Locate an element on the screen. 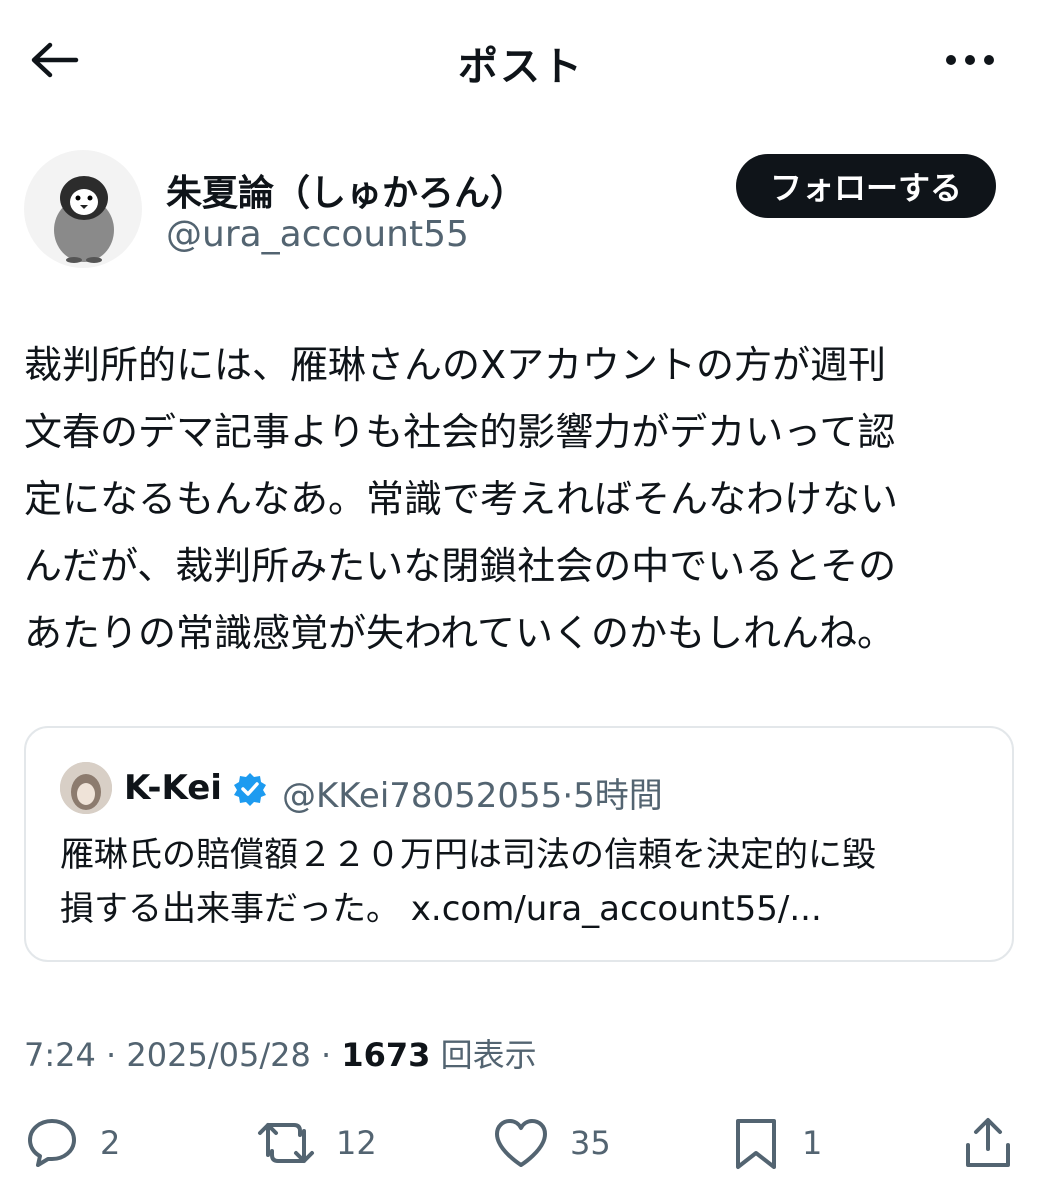 This screenshot has height=1200, width=1042. bookmark-button: 1 is located at coordinates (776, 1143).